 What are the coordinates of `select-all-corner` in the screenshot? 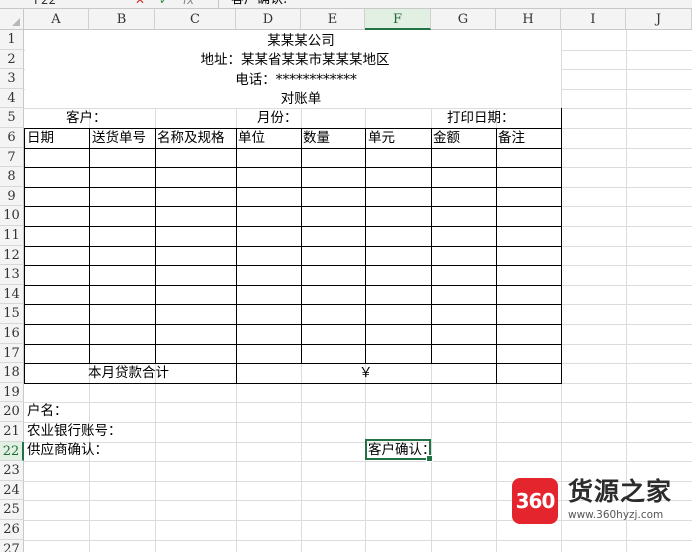 It's located at (12, 19).